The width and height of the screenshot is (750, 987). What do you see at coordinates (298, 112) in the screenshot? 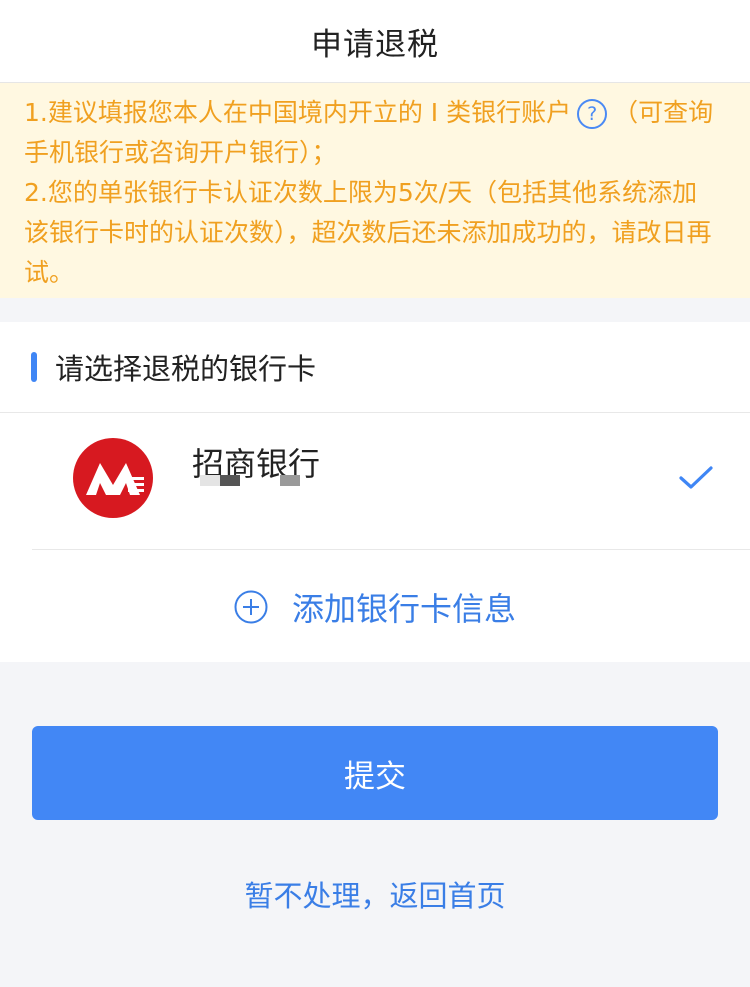
I see `notice-line-1-text: 1.建议填报您本人在中国境内开立的 I 类银行账户` at bounding box center [298, 112].